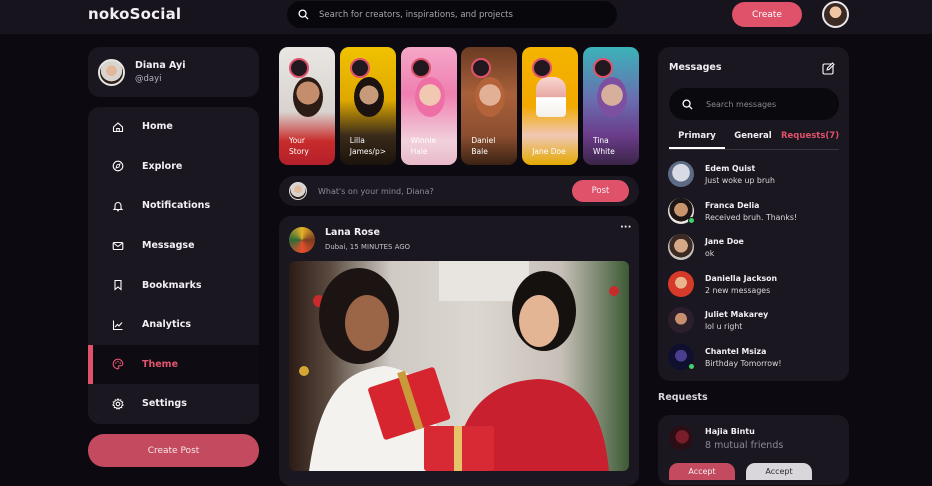  I want to click on story-card: Jane Doe, so click(550, 106).